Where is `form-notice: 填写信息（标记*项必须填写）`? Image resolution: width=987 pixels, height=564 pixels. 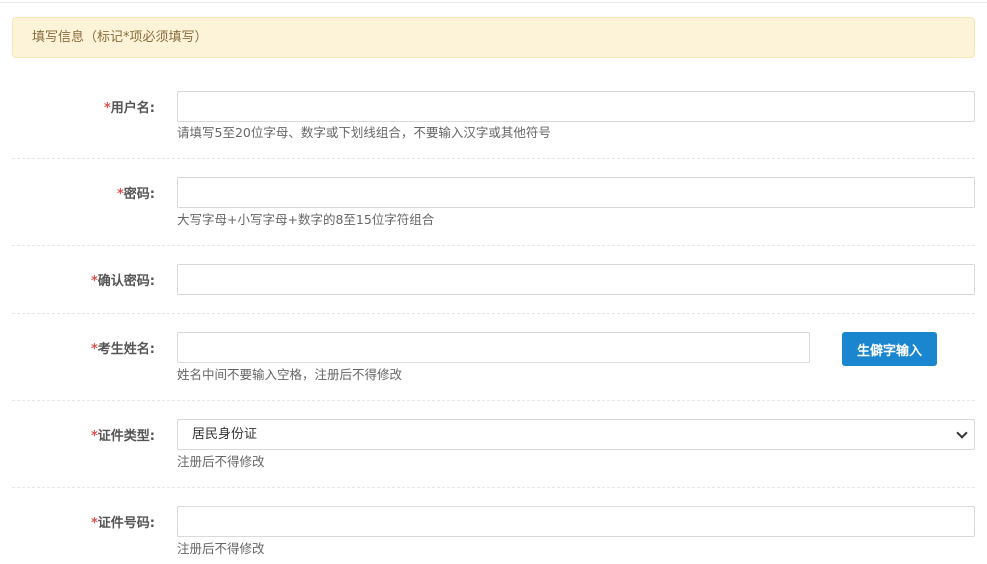
form-notice: 填写信息（标记*项必须填写） is located at coordinates (493, 37).